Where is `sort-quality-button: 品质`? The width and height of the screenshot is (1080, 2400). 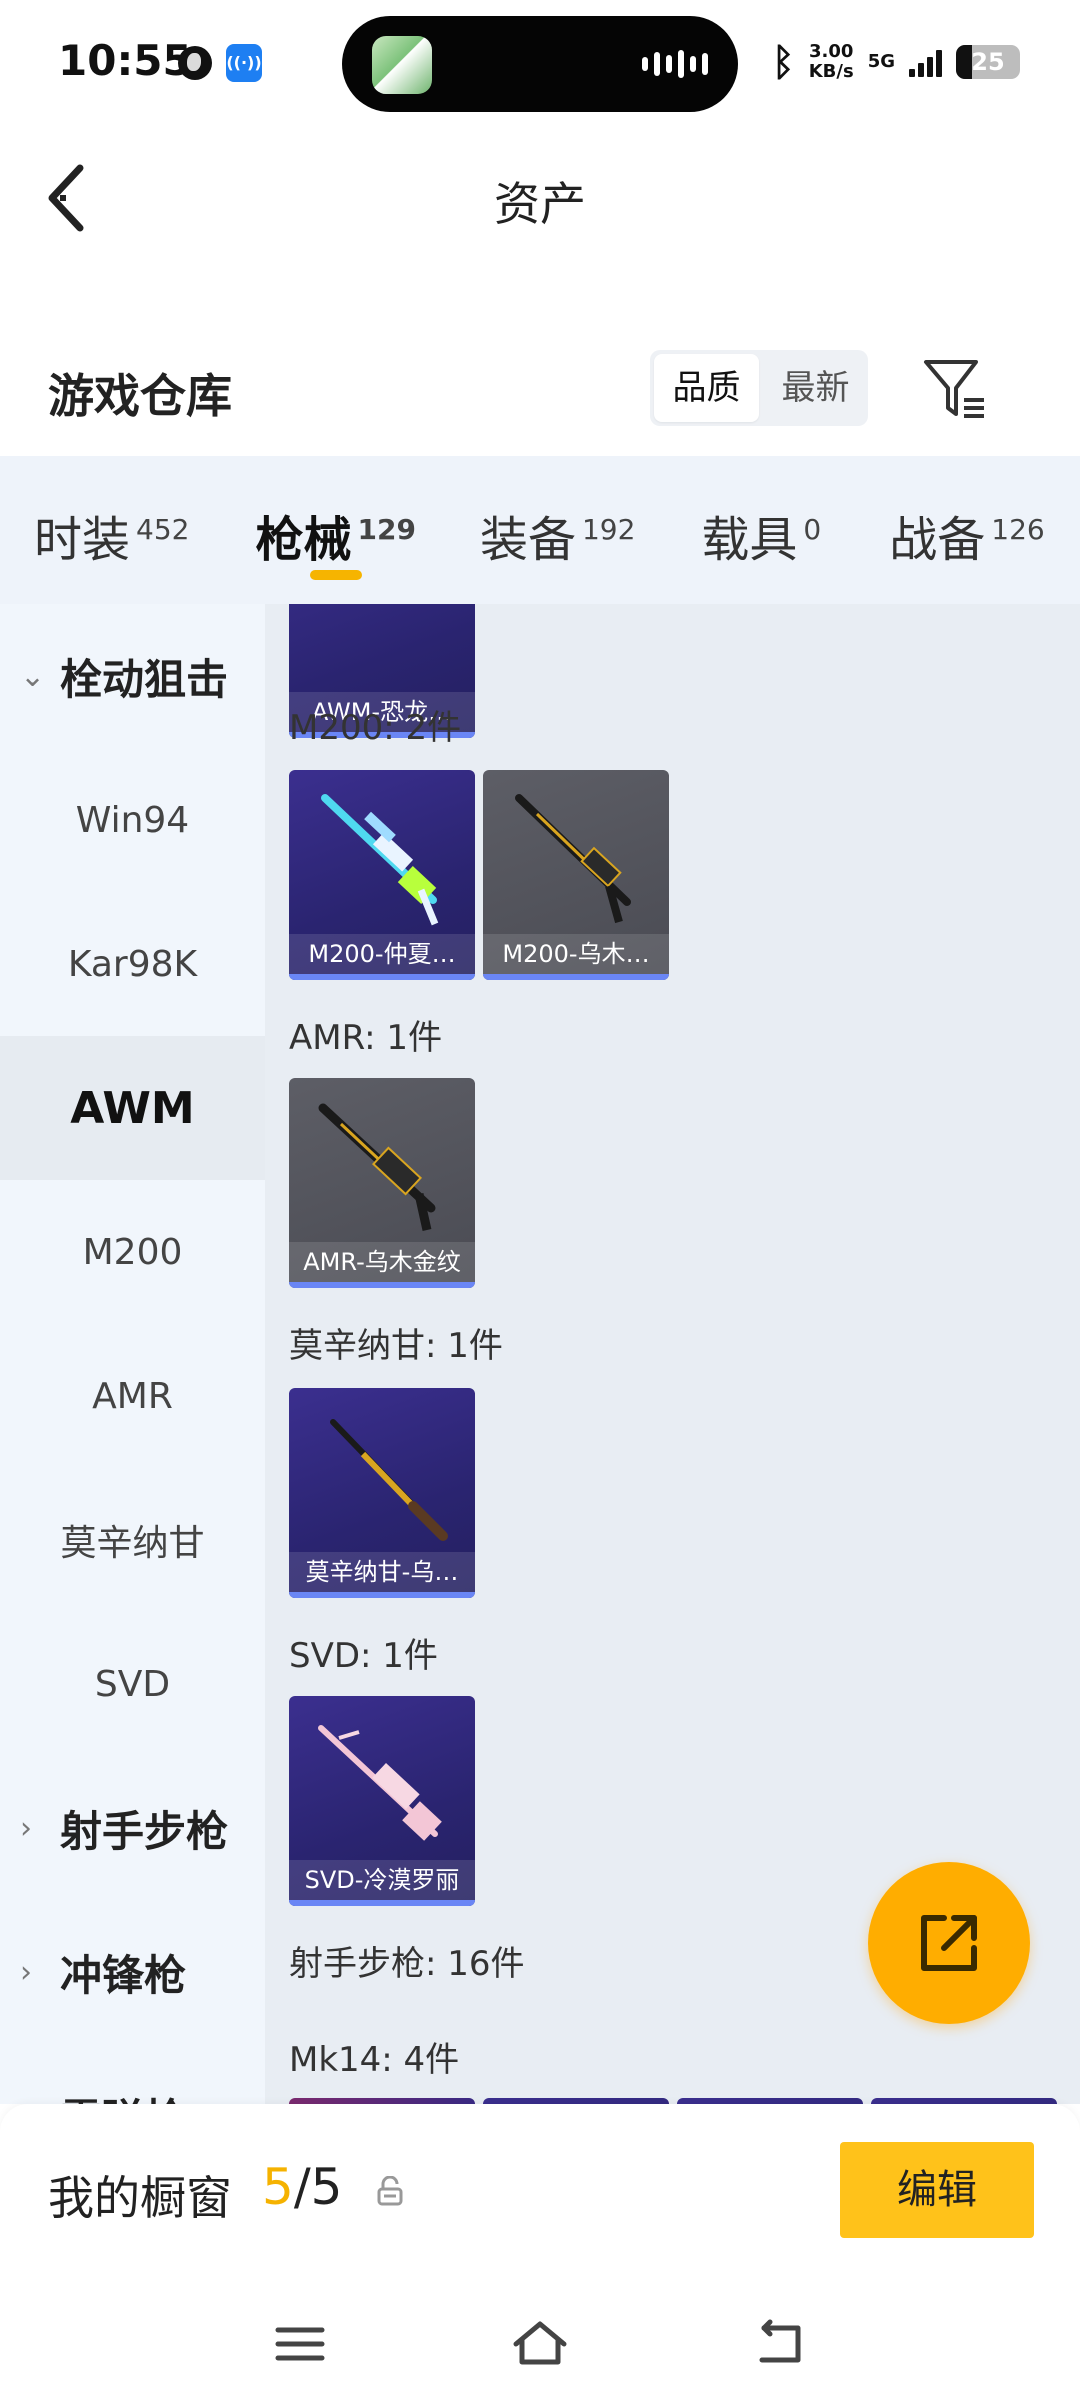
sort-quality-button: 品质 is located at coordinates (706, 388).